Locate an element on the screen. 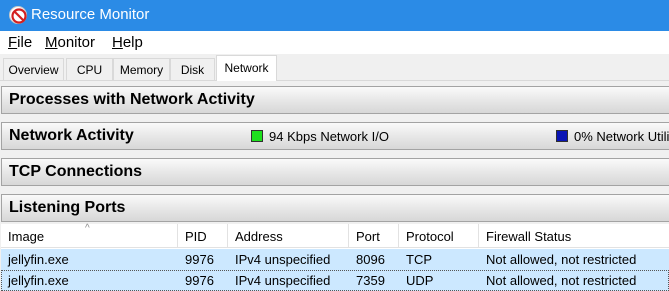 The height and width of the screenshot is (291, 669). section-listening-header: Listening Ports is located at coordinates (335, 208).